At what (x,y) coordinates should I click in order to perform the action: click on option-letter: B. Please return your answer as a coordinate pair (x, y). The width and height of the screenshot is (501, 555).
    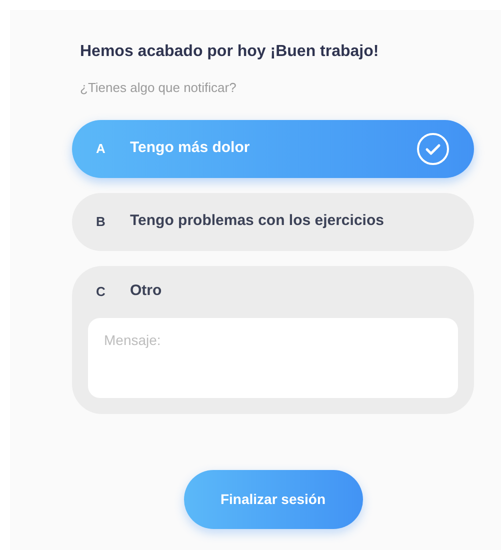
    Looking at the image, I should click on (101, 221).